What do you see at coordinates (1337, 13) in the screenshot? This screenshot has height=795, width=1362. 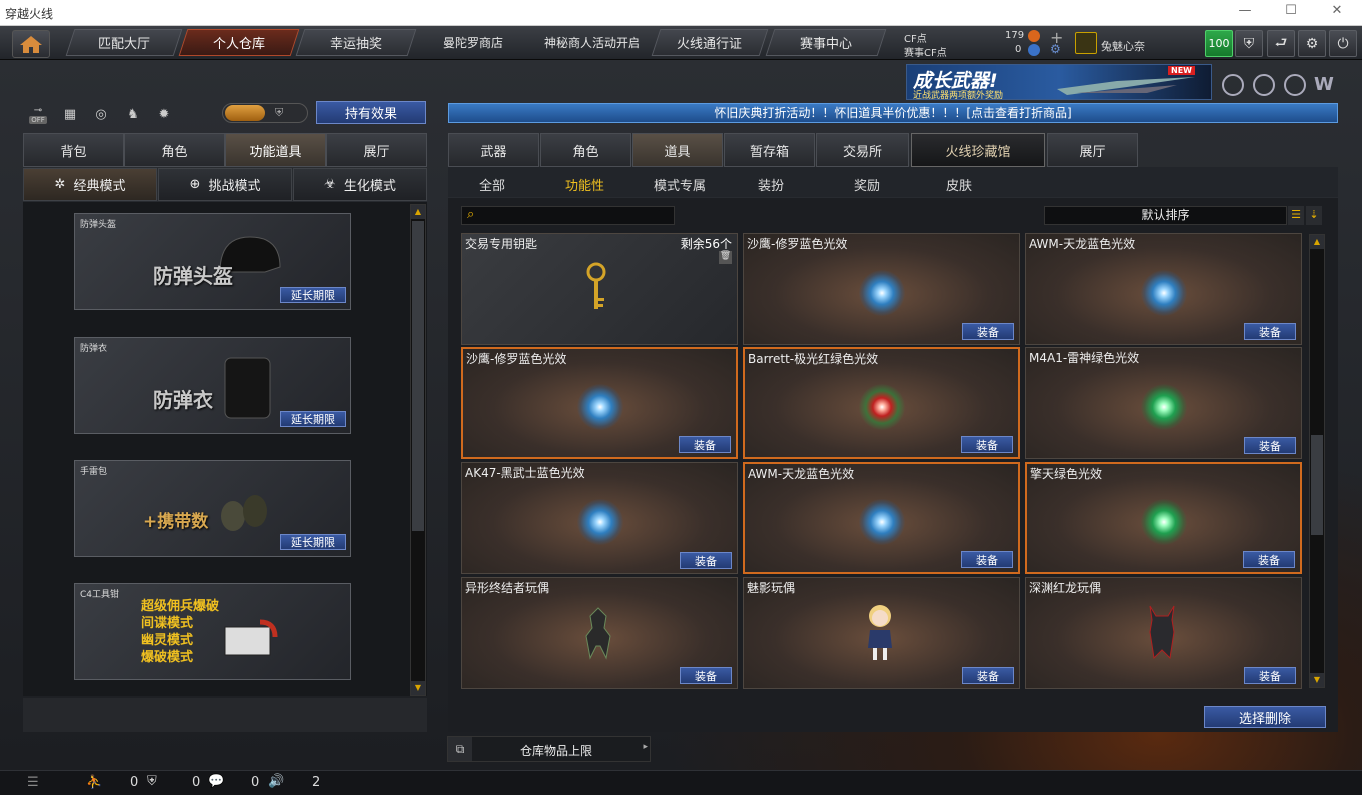 I see `close-icon: ✕` at bounding box center [1337, 13].